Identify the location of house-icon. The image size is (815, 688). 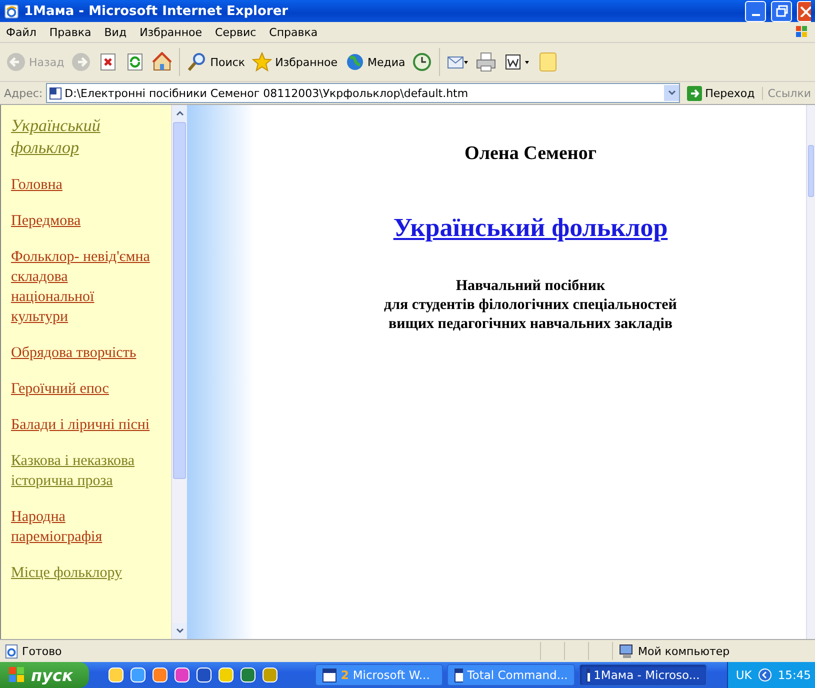
(162, 62).